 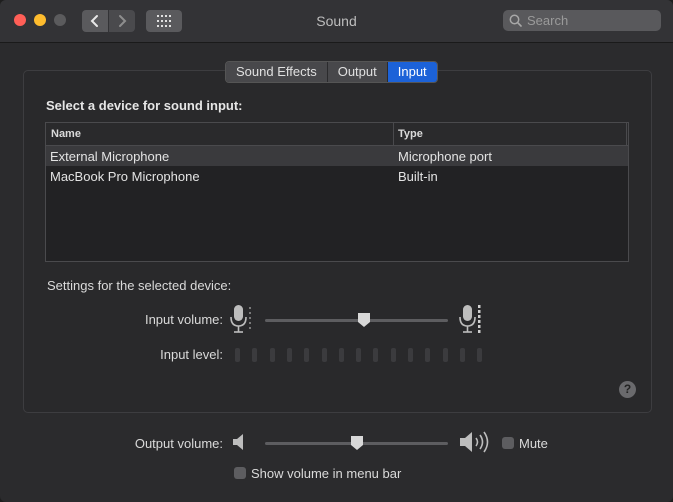 I want to click on show-volume-checkbox, so click(x=240, y=473).